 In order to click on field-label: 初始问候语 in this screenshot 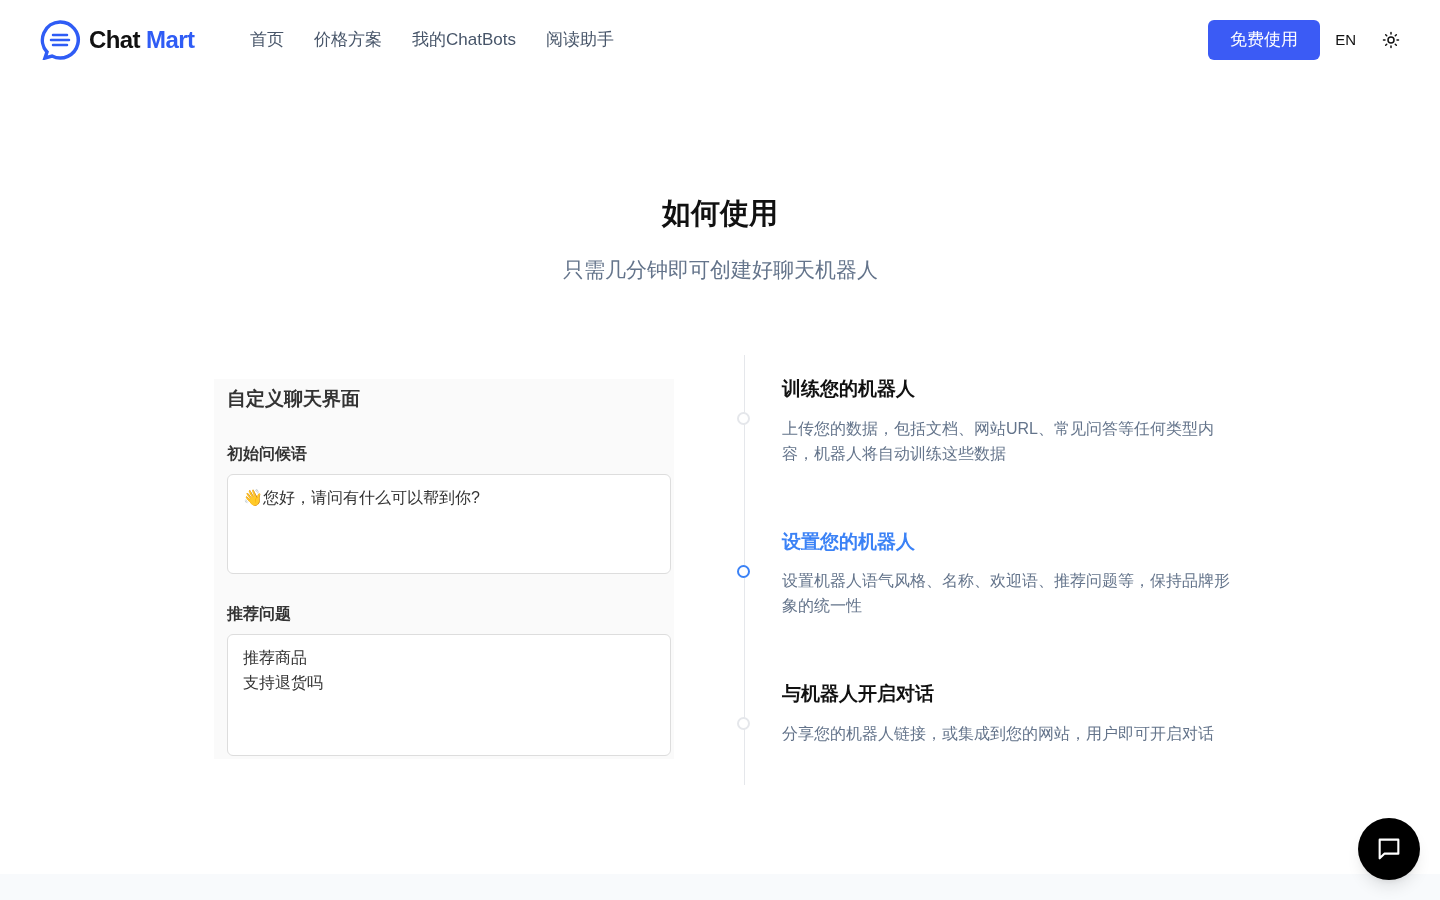, I will do `click(267, 453)`.